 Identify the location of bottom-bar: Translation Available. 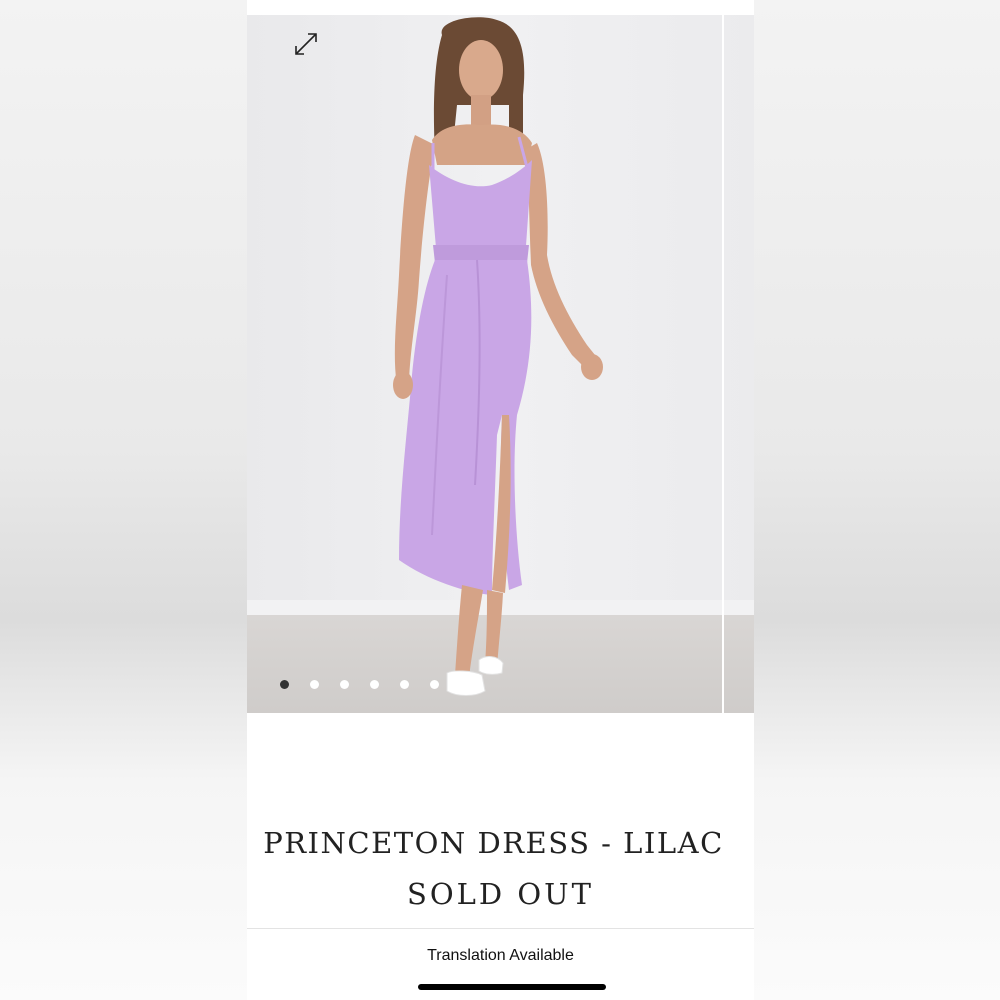
(500, 964).